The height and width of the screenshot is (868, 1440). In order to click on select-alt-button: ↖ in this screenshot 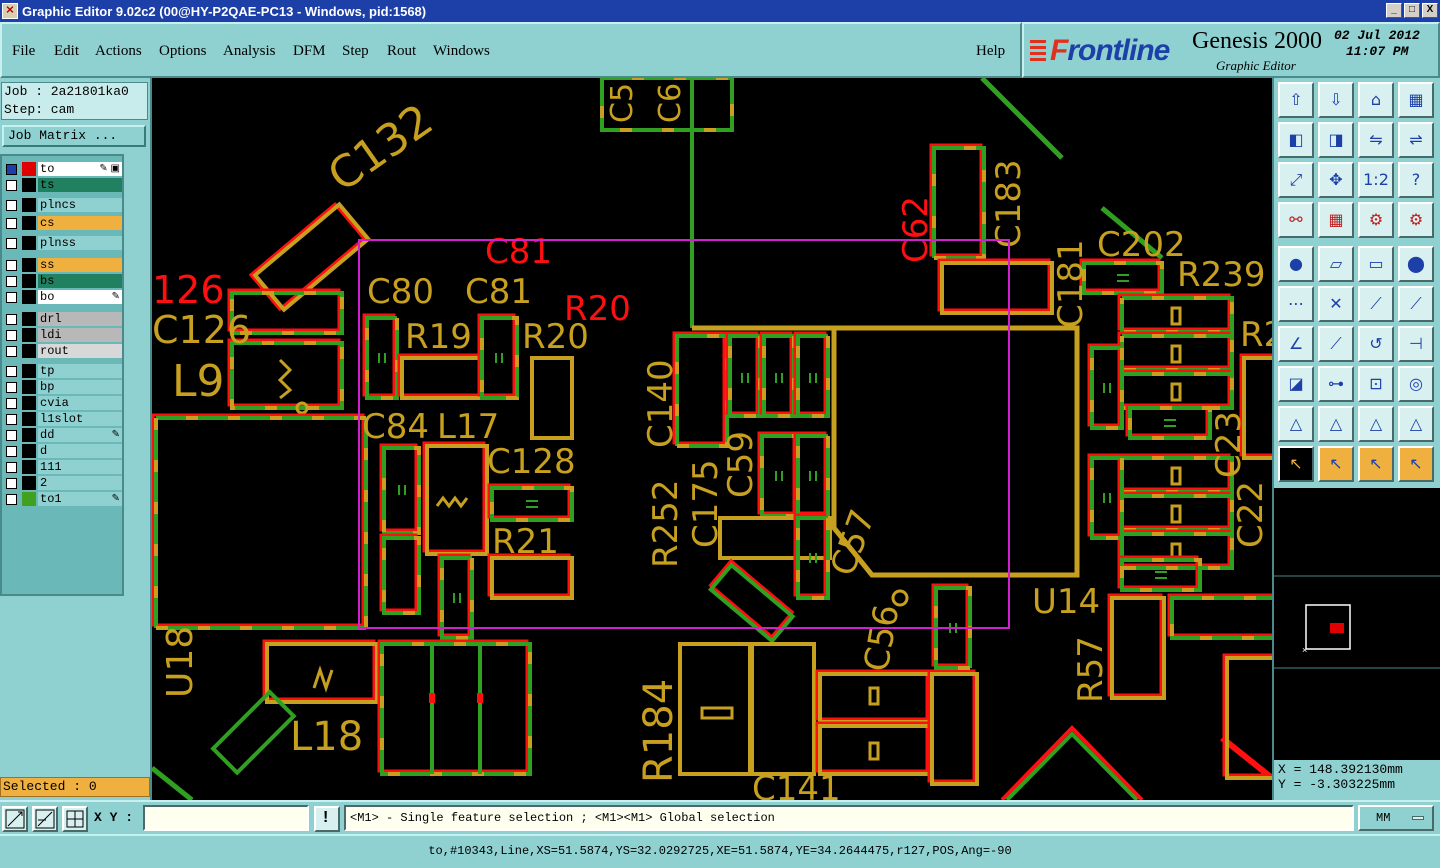, I will do `click(1336, 464)`.